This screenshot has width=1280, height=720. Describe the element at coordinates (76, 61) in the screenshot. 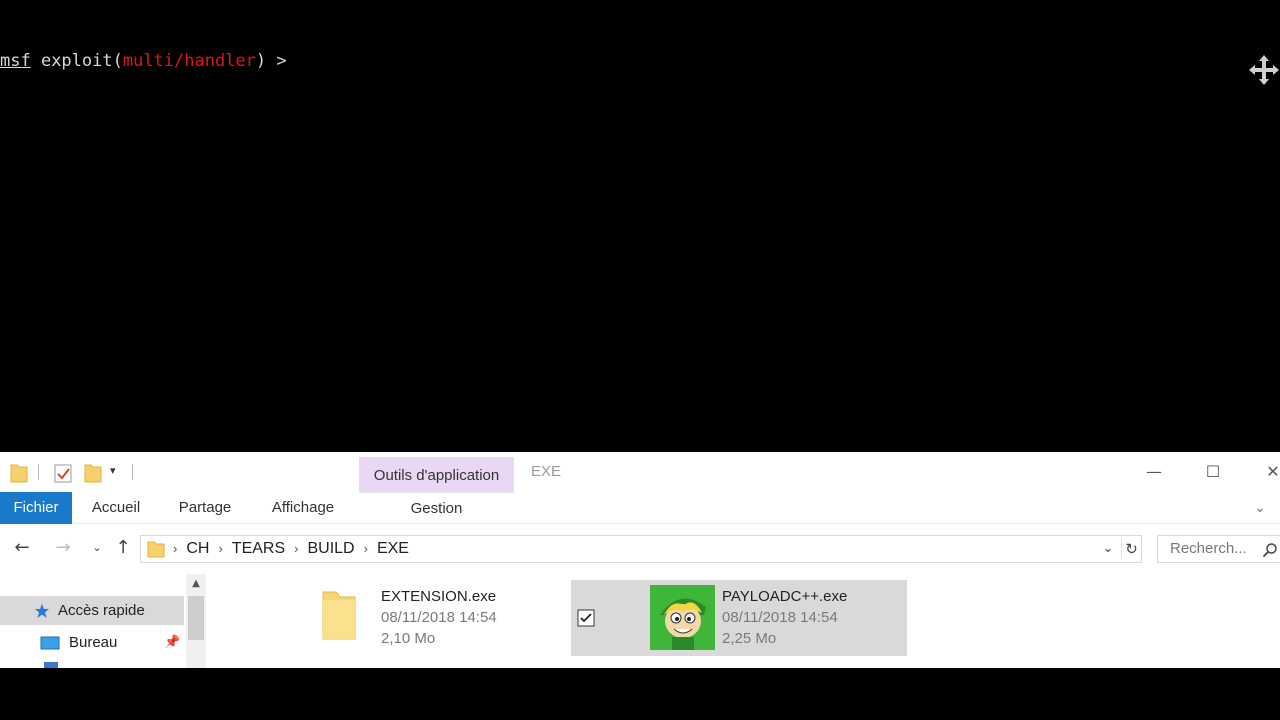

I see `prompt-command: exploit(` at that location.